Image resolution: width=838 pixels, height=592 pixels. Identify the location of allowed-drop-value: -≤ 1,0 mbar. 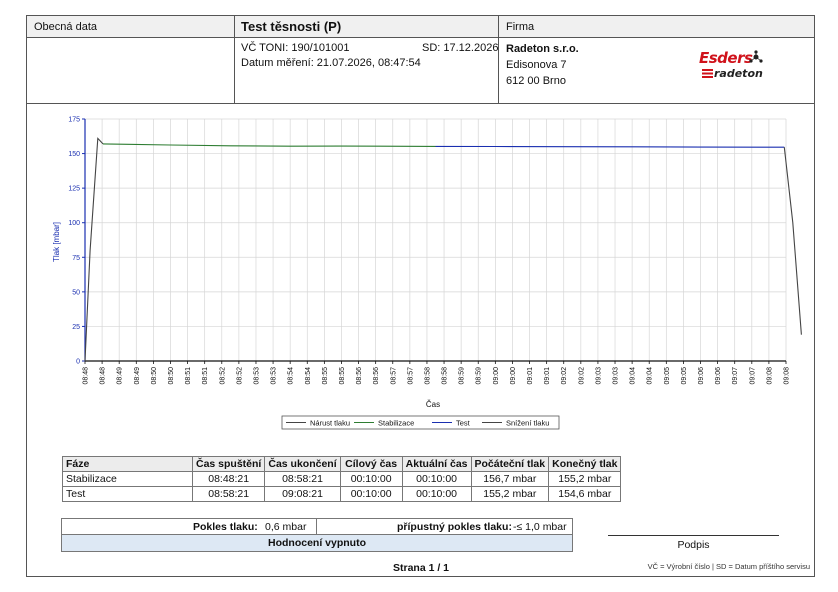
(540, 527).